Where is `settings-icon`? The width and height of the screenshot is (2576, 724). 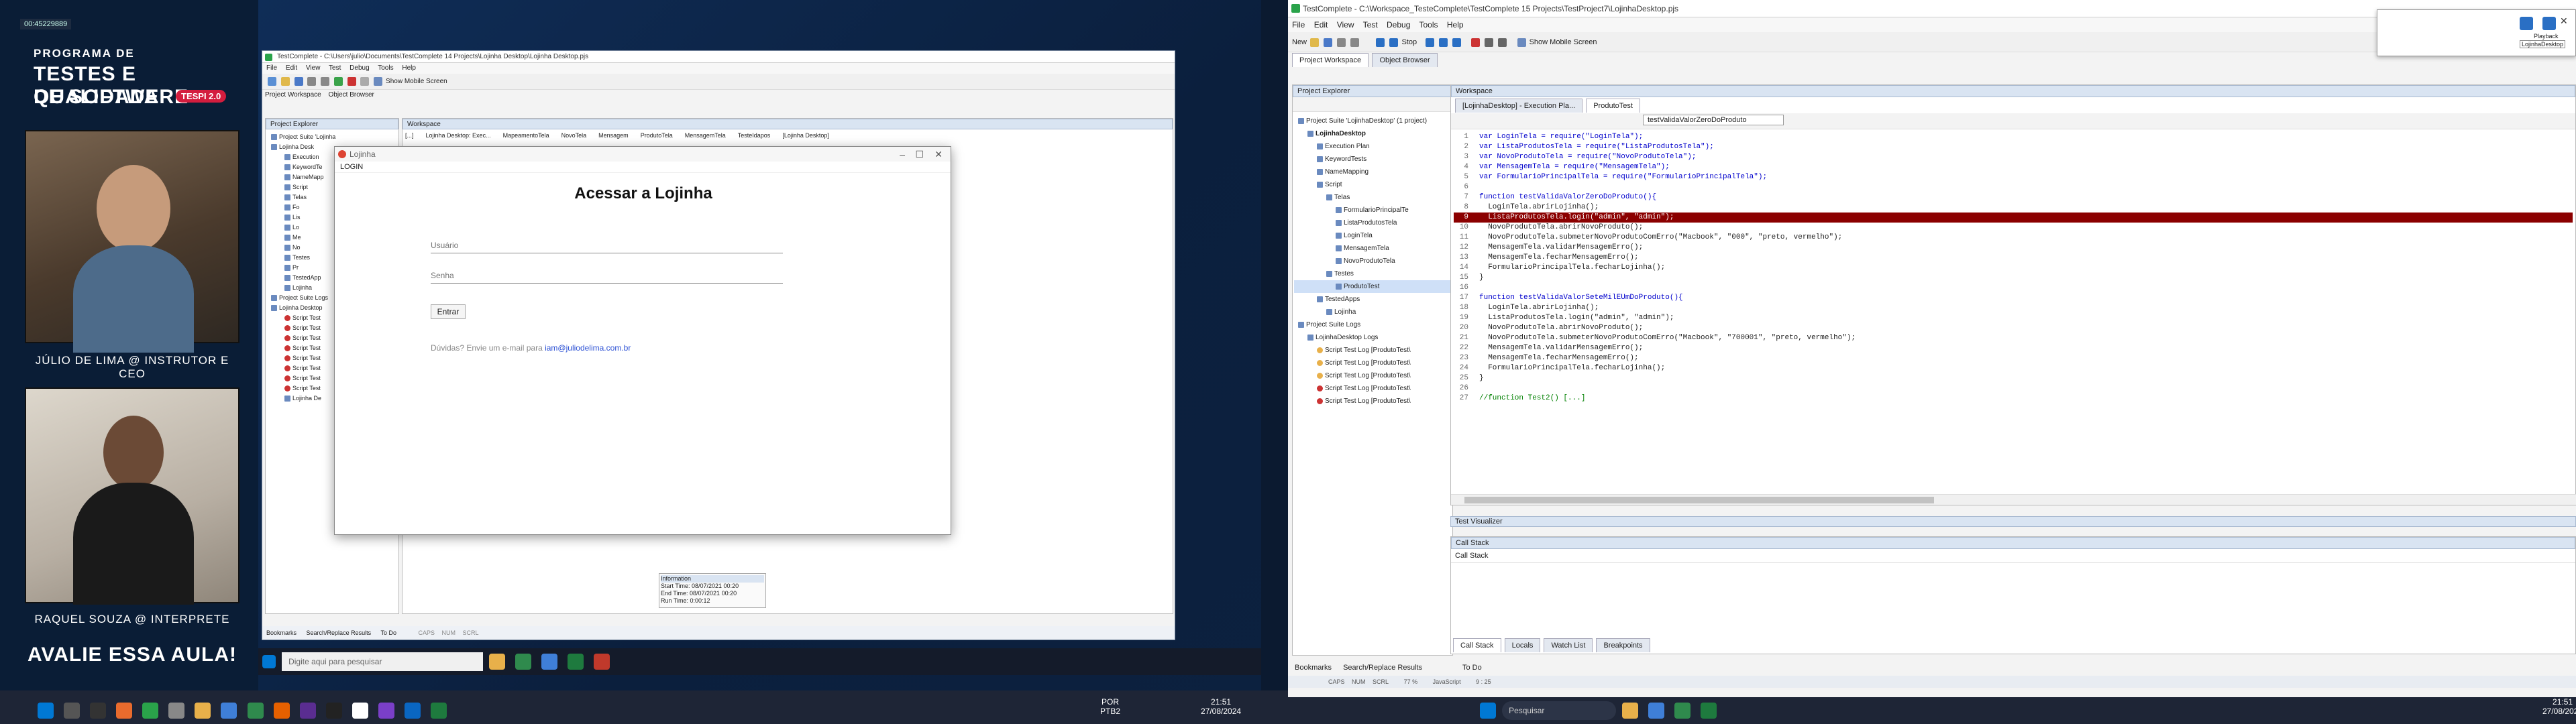
settings-icon is located at coordinates (1502, 42).